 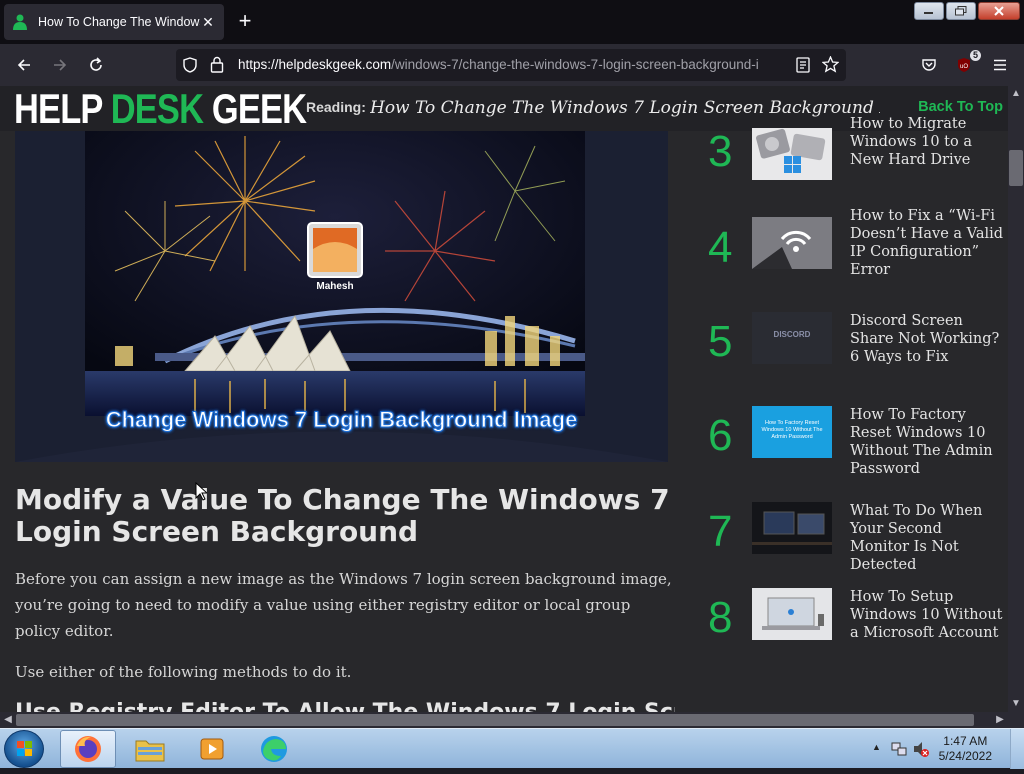 I want to click on volume-muted-icon, so click(x=921, y=749).